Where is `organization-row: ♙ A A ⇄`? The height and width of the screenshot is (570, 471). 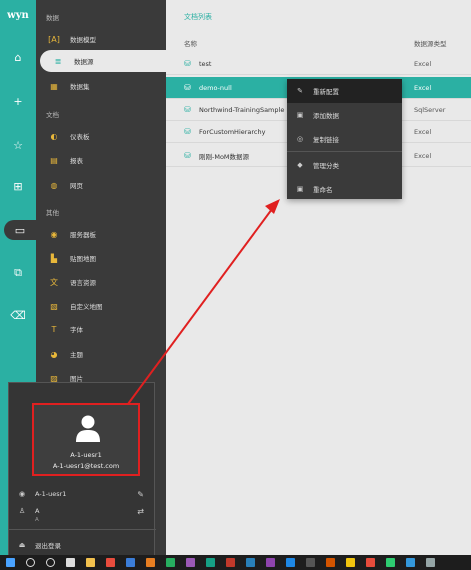
organization-row: ♙ A A ⇄ is located at coordinates (82, 515).